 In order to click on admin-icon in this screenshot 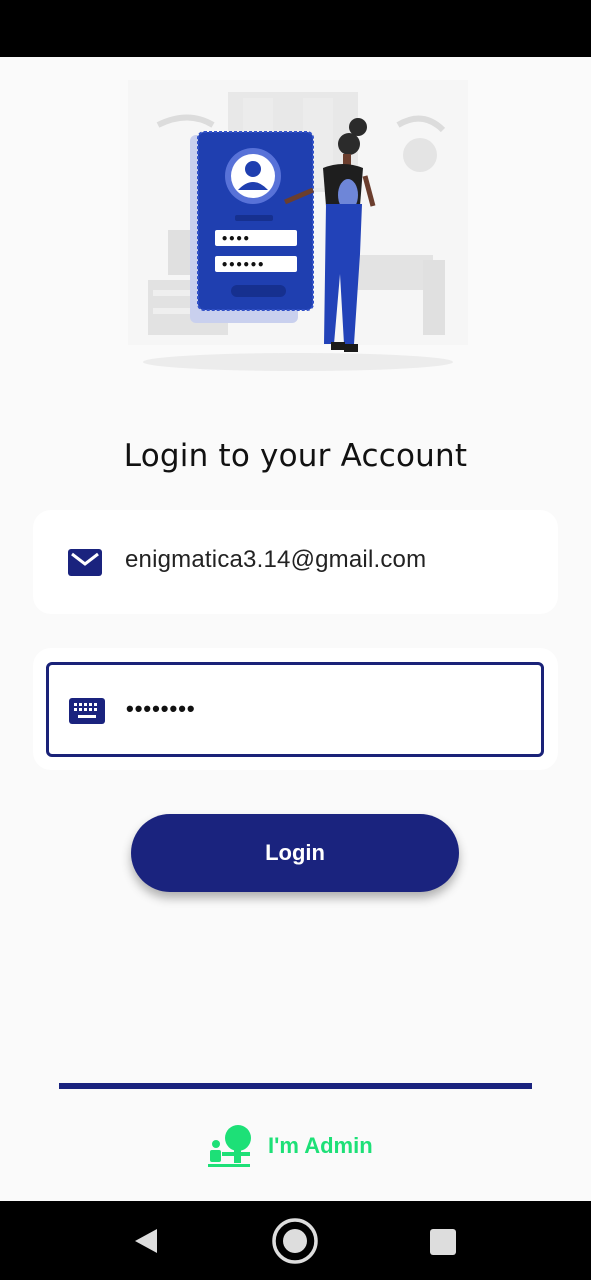, I will do `click(229, 1146)`.